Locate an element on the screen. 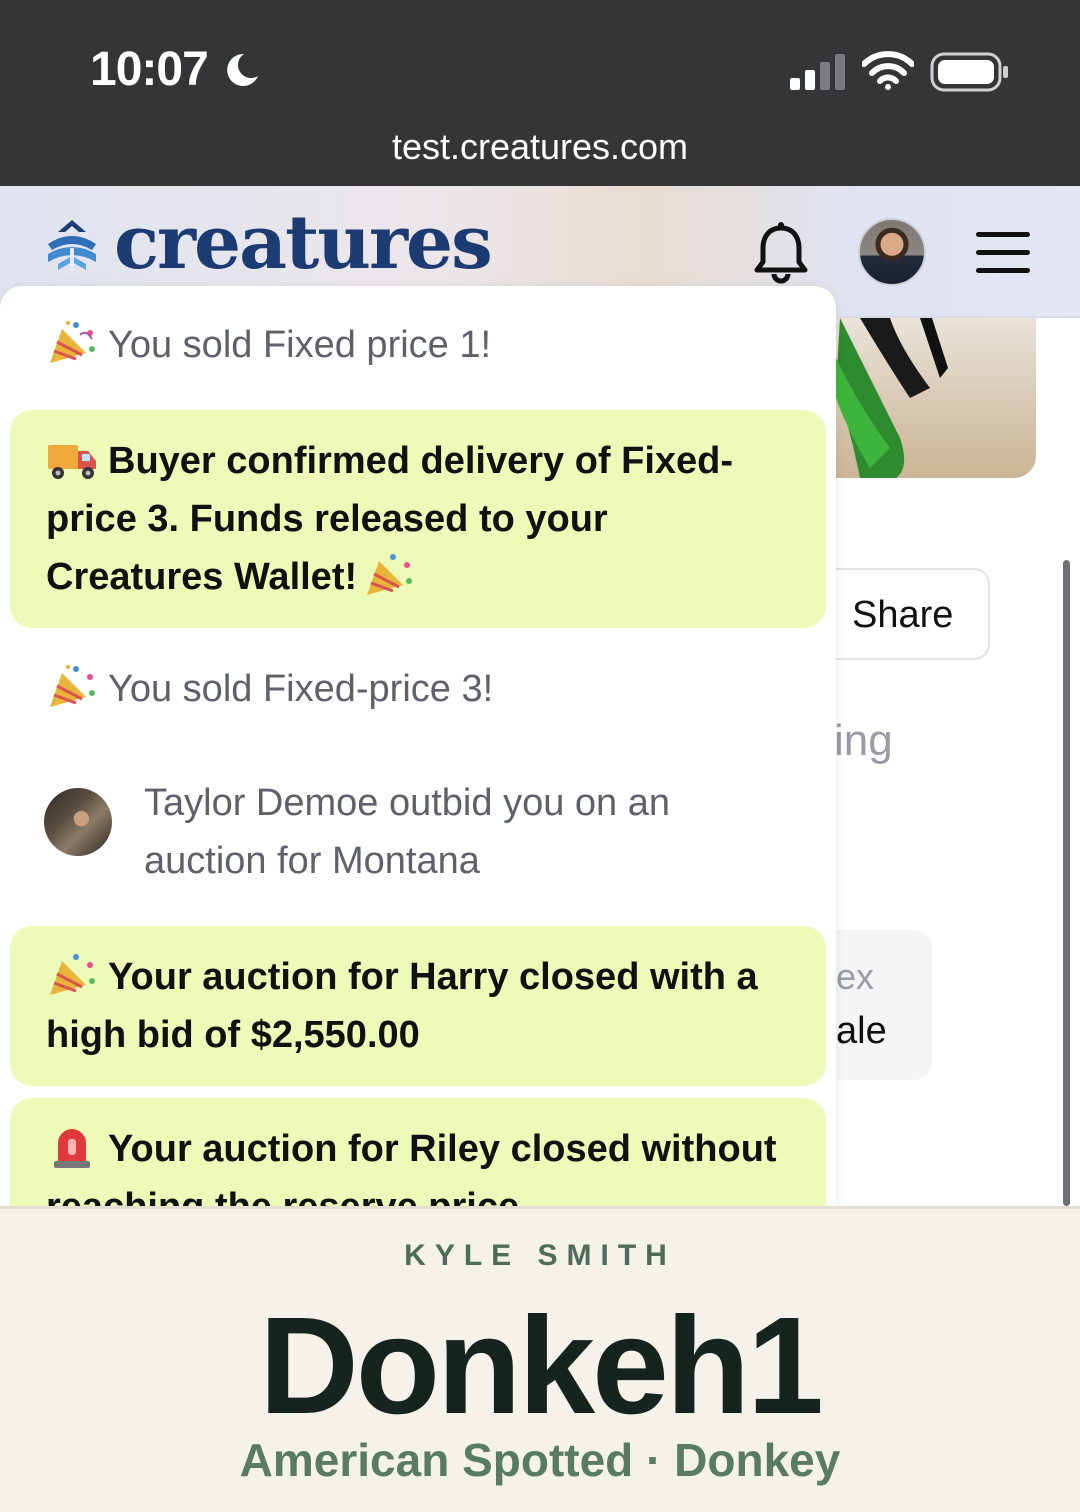  notification-text: You sold Fixed-price 3! is located at coordinates (301, 689).